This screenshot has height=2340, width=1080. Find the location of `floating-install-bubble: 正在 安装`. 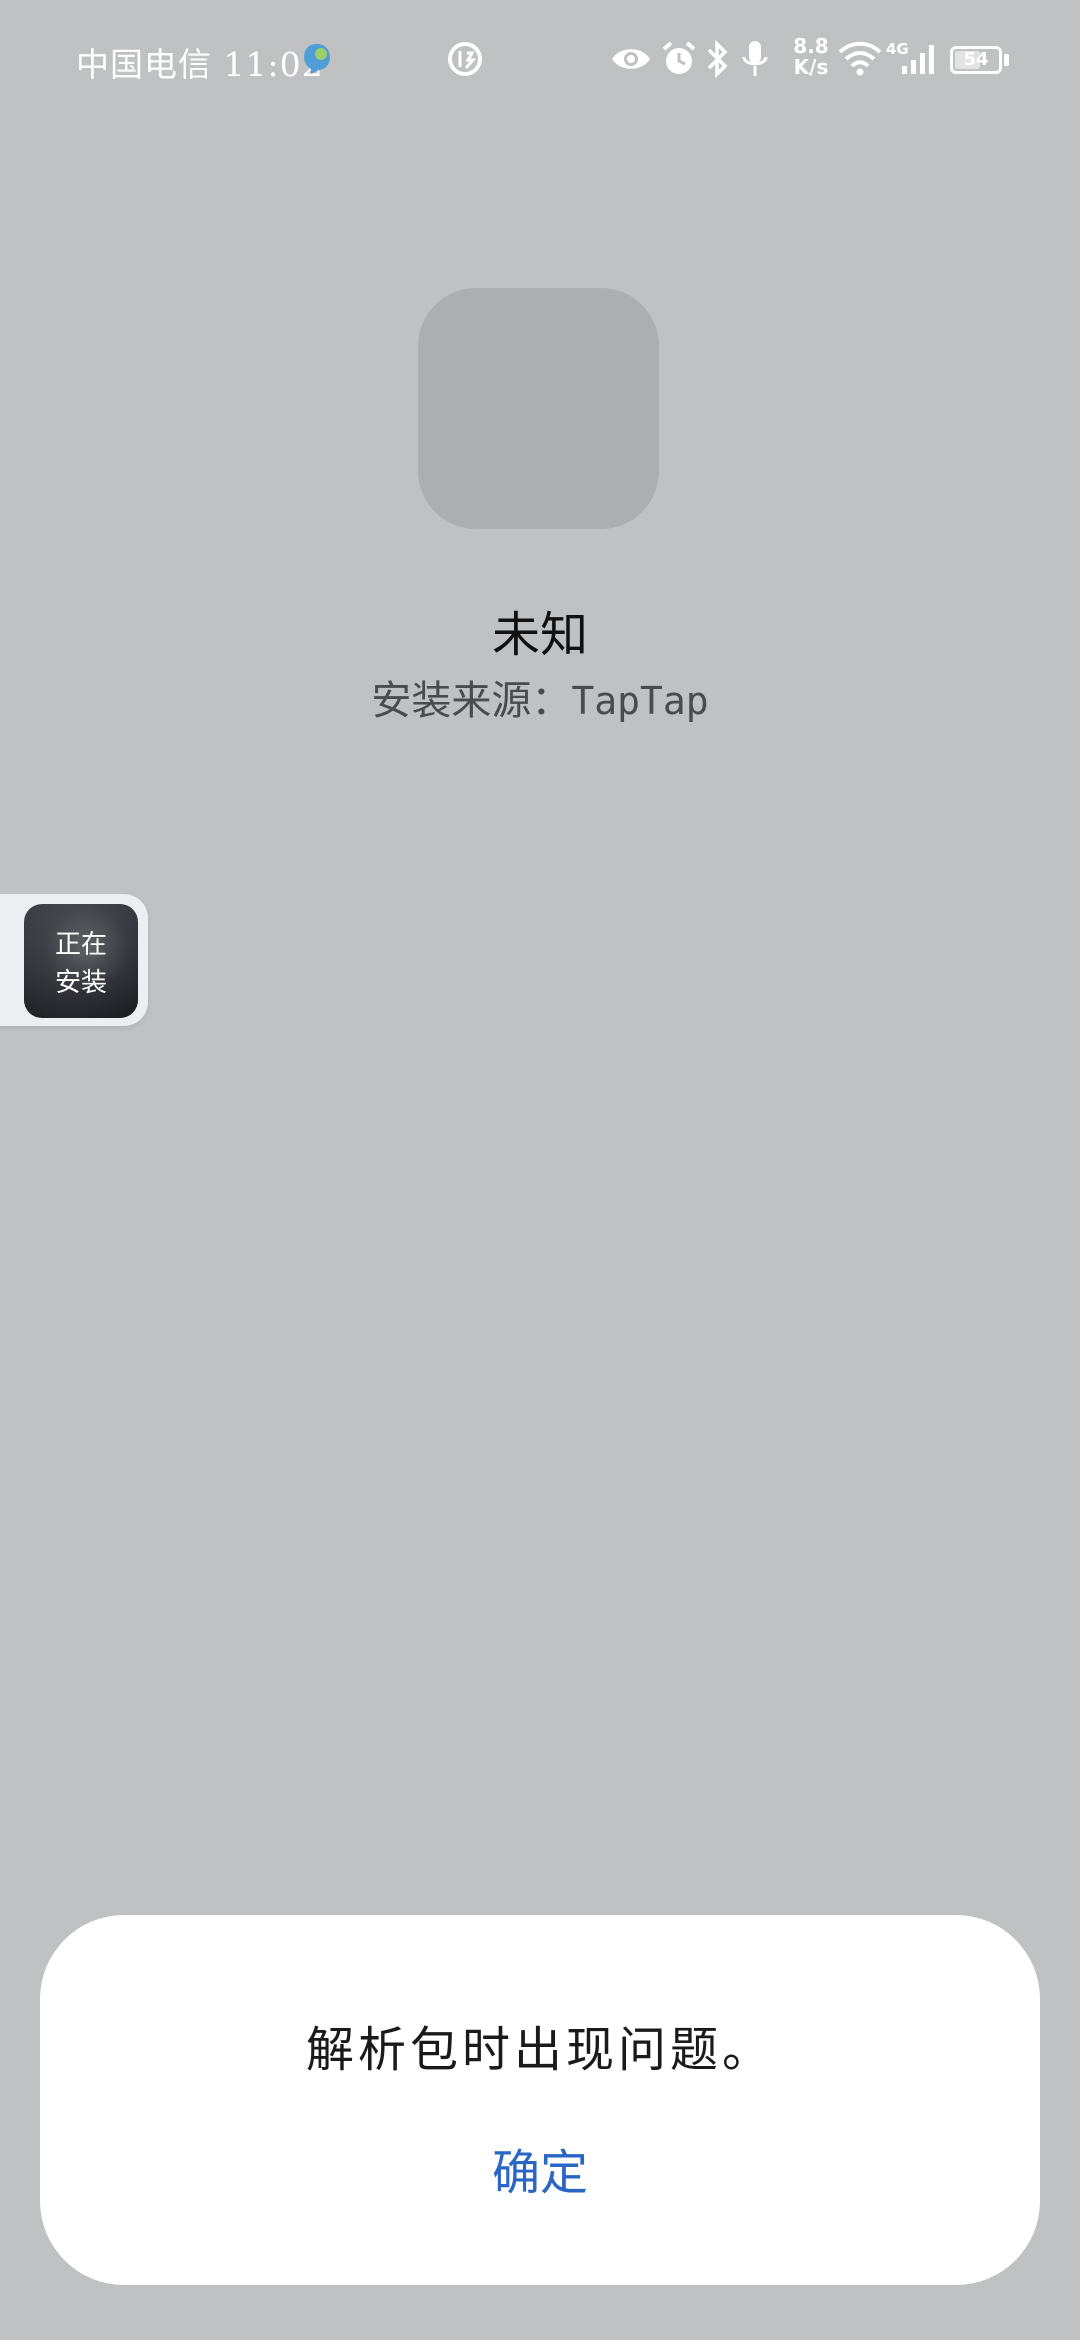

floating-install-bubble: 正在 安装 is located at coordinates (74, 960).